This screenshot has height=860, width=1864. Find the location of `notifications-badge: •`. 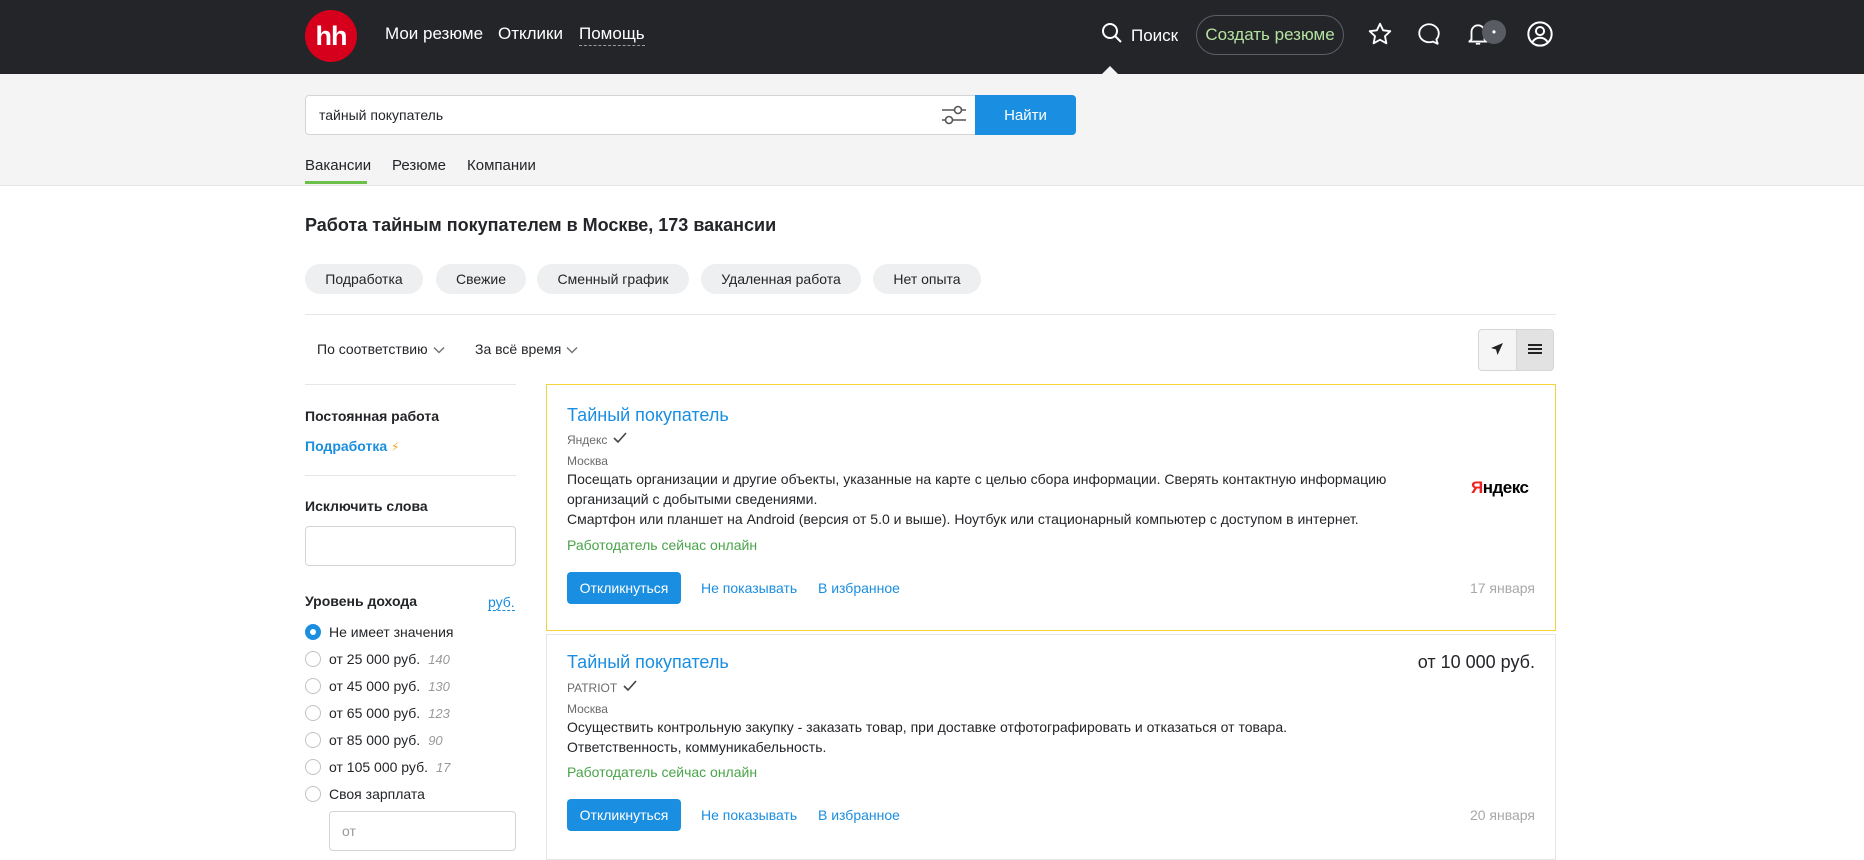

notifications-badge: • is located at coordinates (1494, 32).